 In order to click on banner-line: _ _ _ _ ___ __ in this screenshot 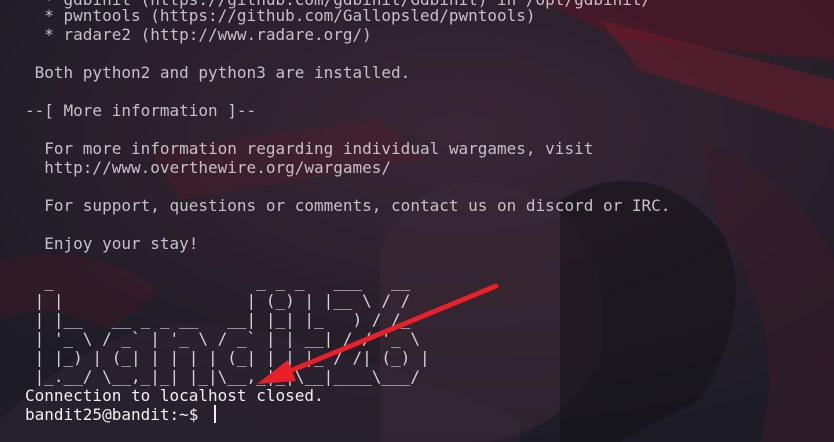, I will do `click(218, 281)`.